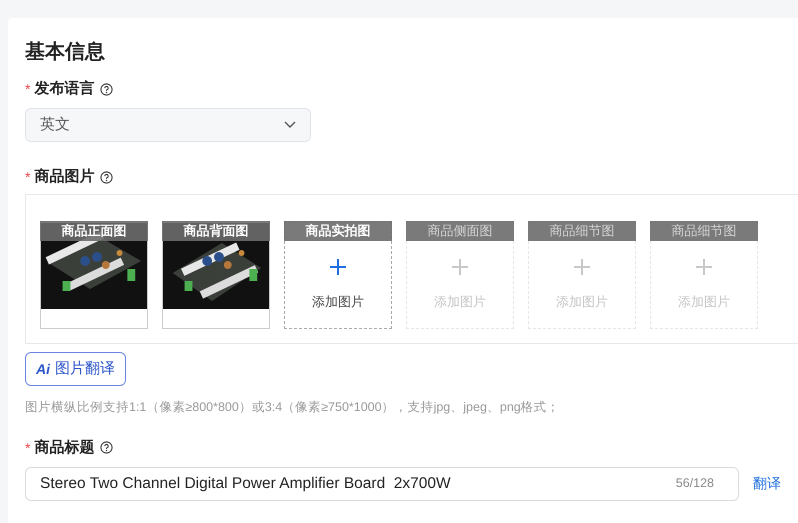  I want to click on ai-icon: Ai, so click(43, 369).